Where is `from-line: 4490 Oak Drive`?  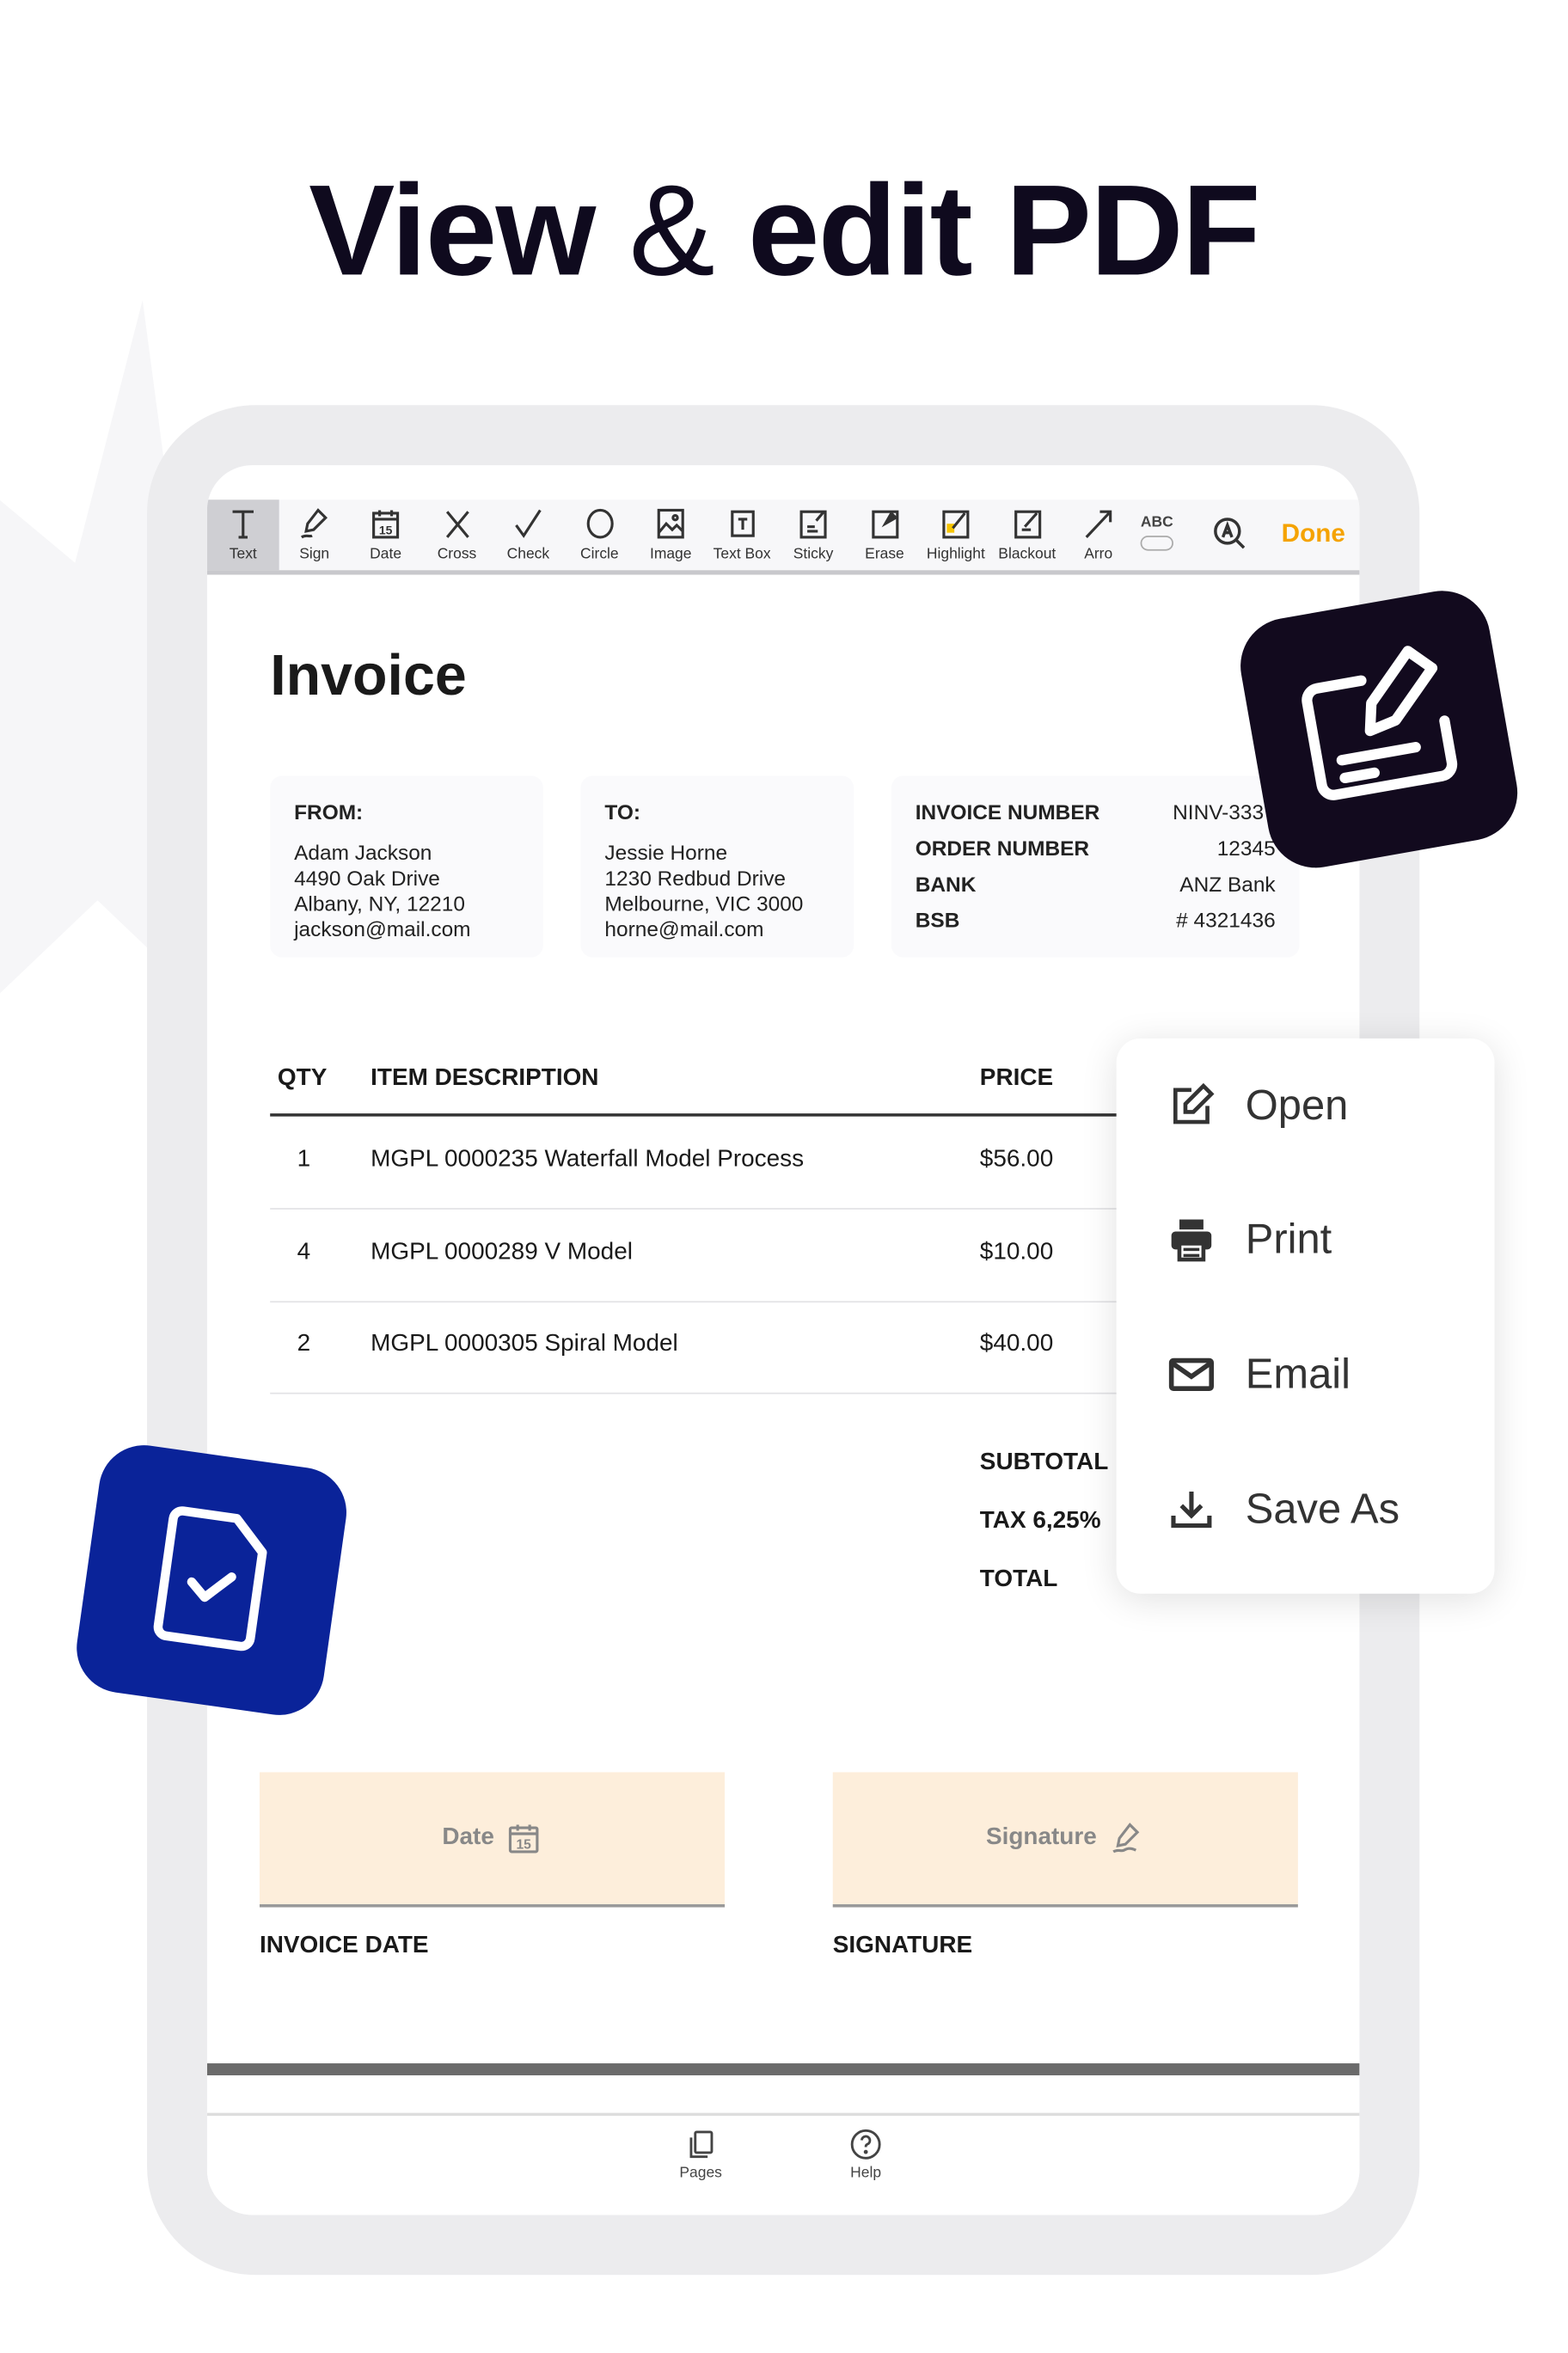
from-line: 4490 Oak Drive is located at coordinates (367, 878).